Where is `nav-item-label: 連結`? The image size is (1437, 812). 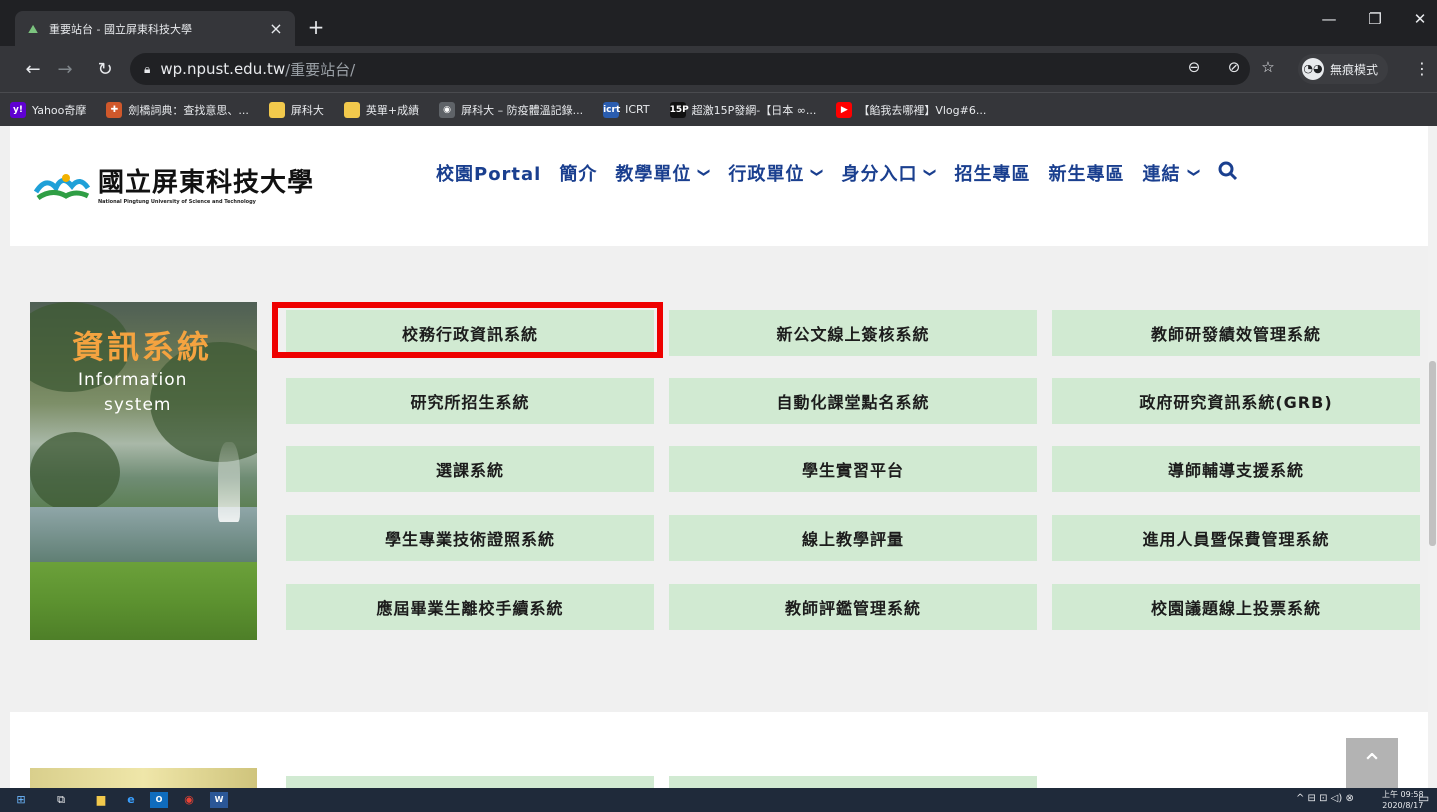
nav-item-label: 連結 is located at coordinates (1161, 174).